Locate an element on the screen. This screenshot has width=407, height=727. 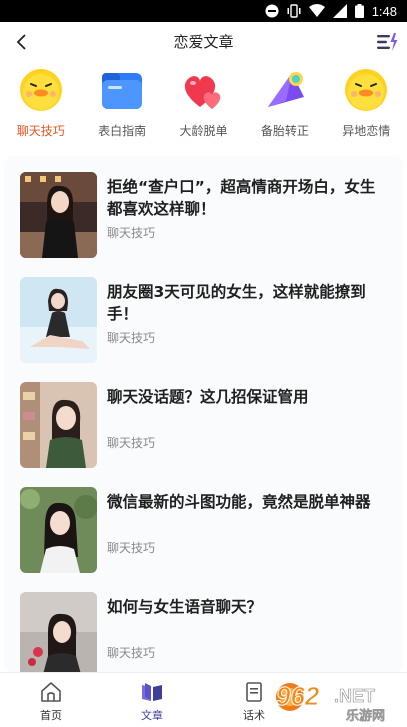
nav-bar: 恋爱文章 is located at coordinates (203, 42).